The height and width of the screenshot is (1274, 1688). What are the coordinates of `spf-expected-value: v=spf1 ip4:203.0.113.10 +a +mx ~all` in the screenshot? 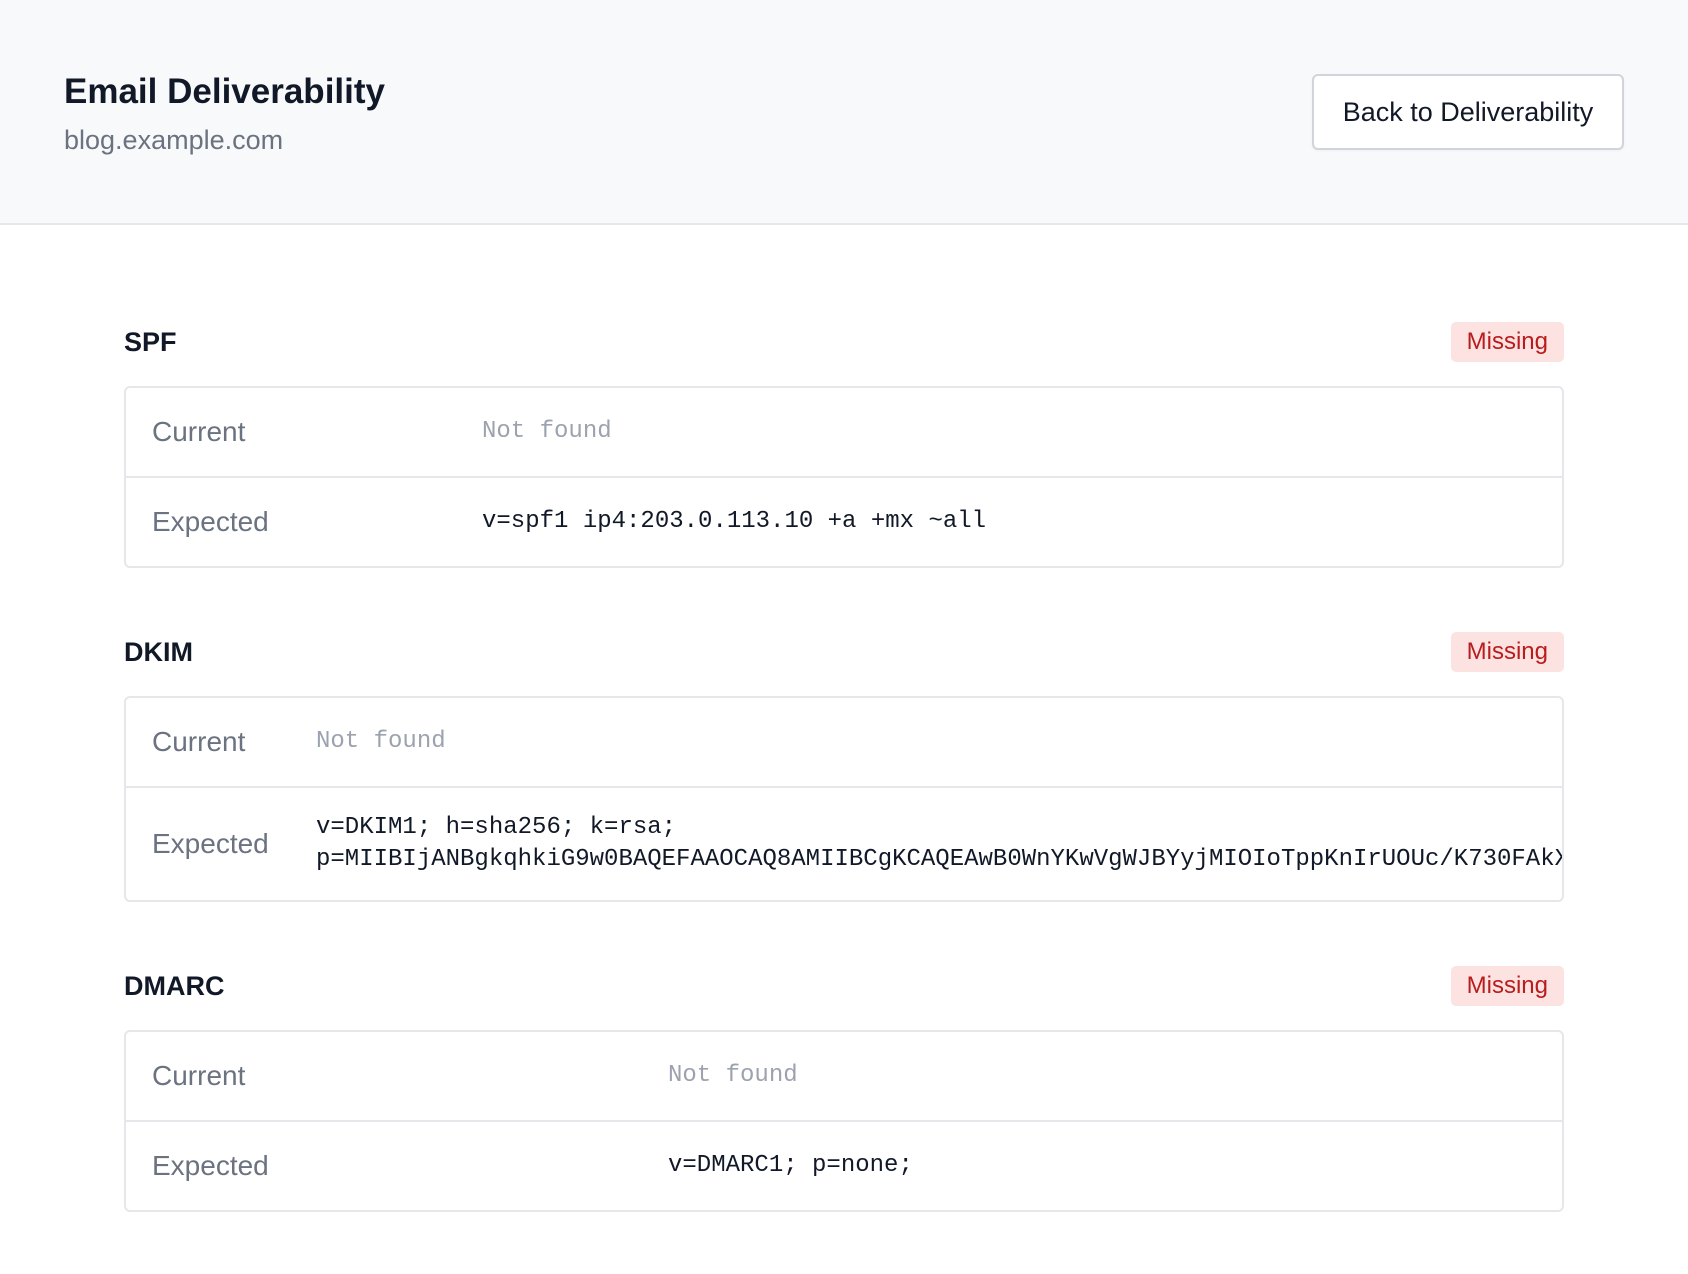 It's located at (734, 521).